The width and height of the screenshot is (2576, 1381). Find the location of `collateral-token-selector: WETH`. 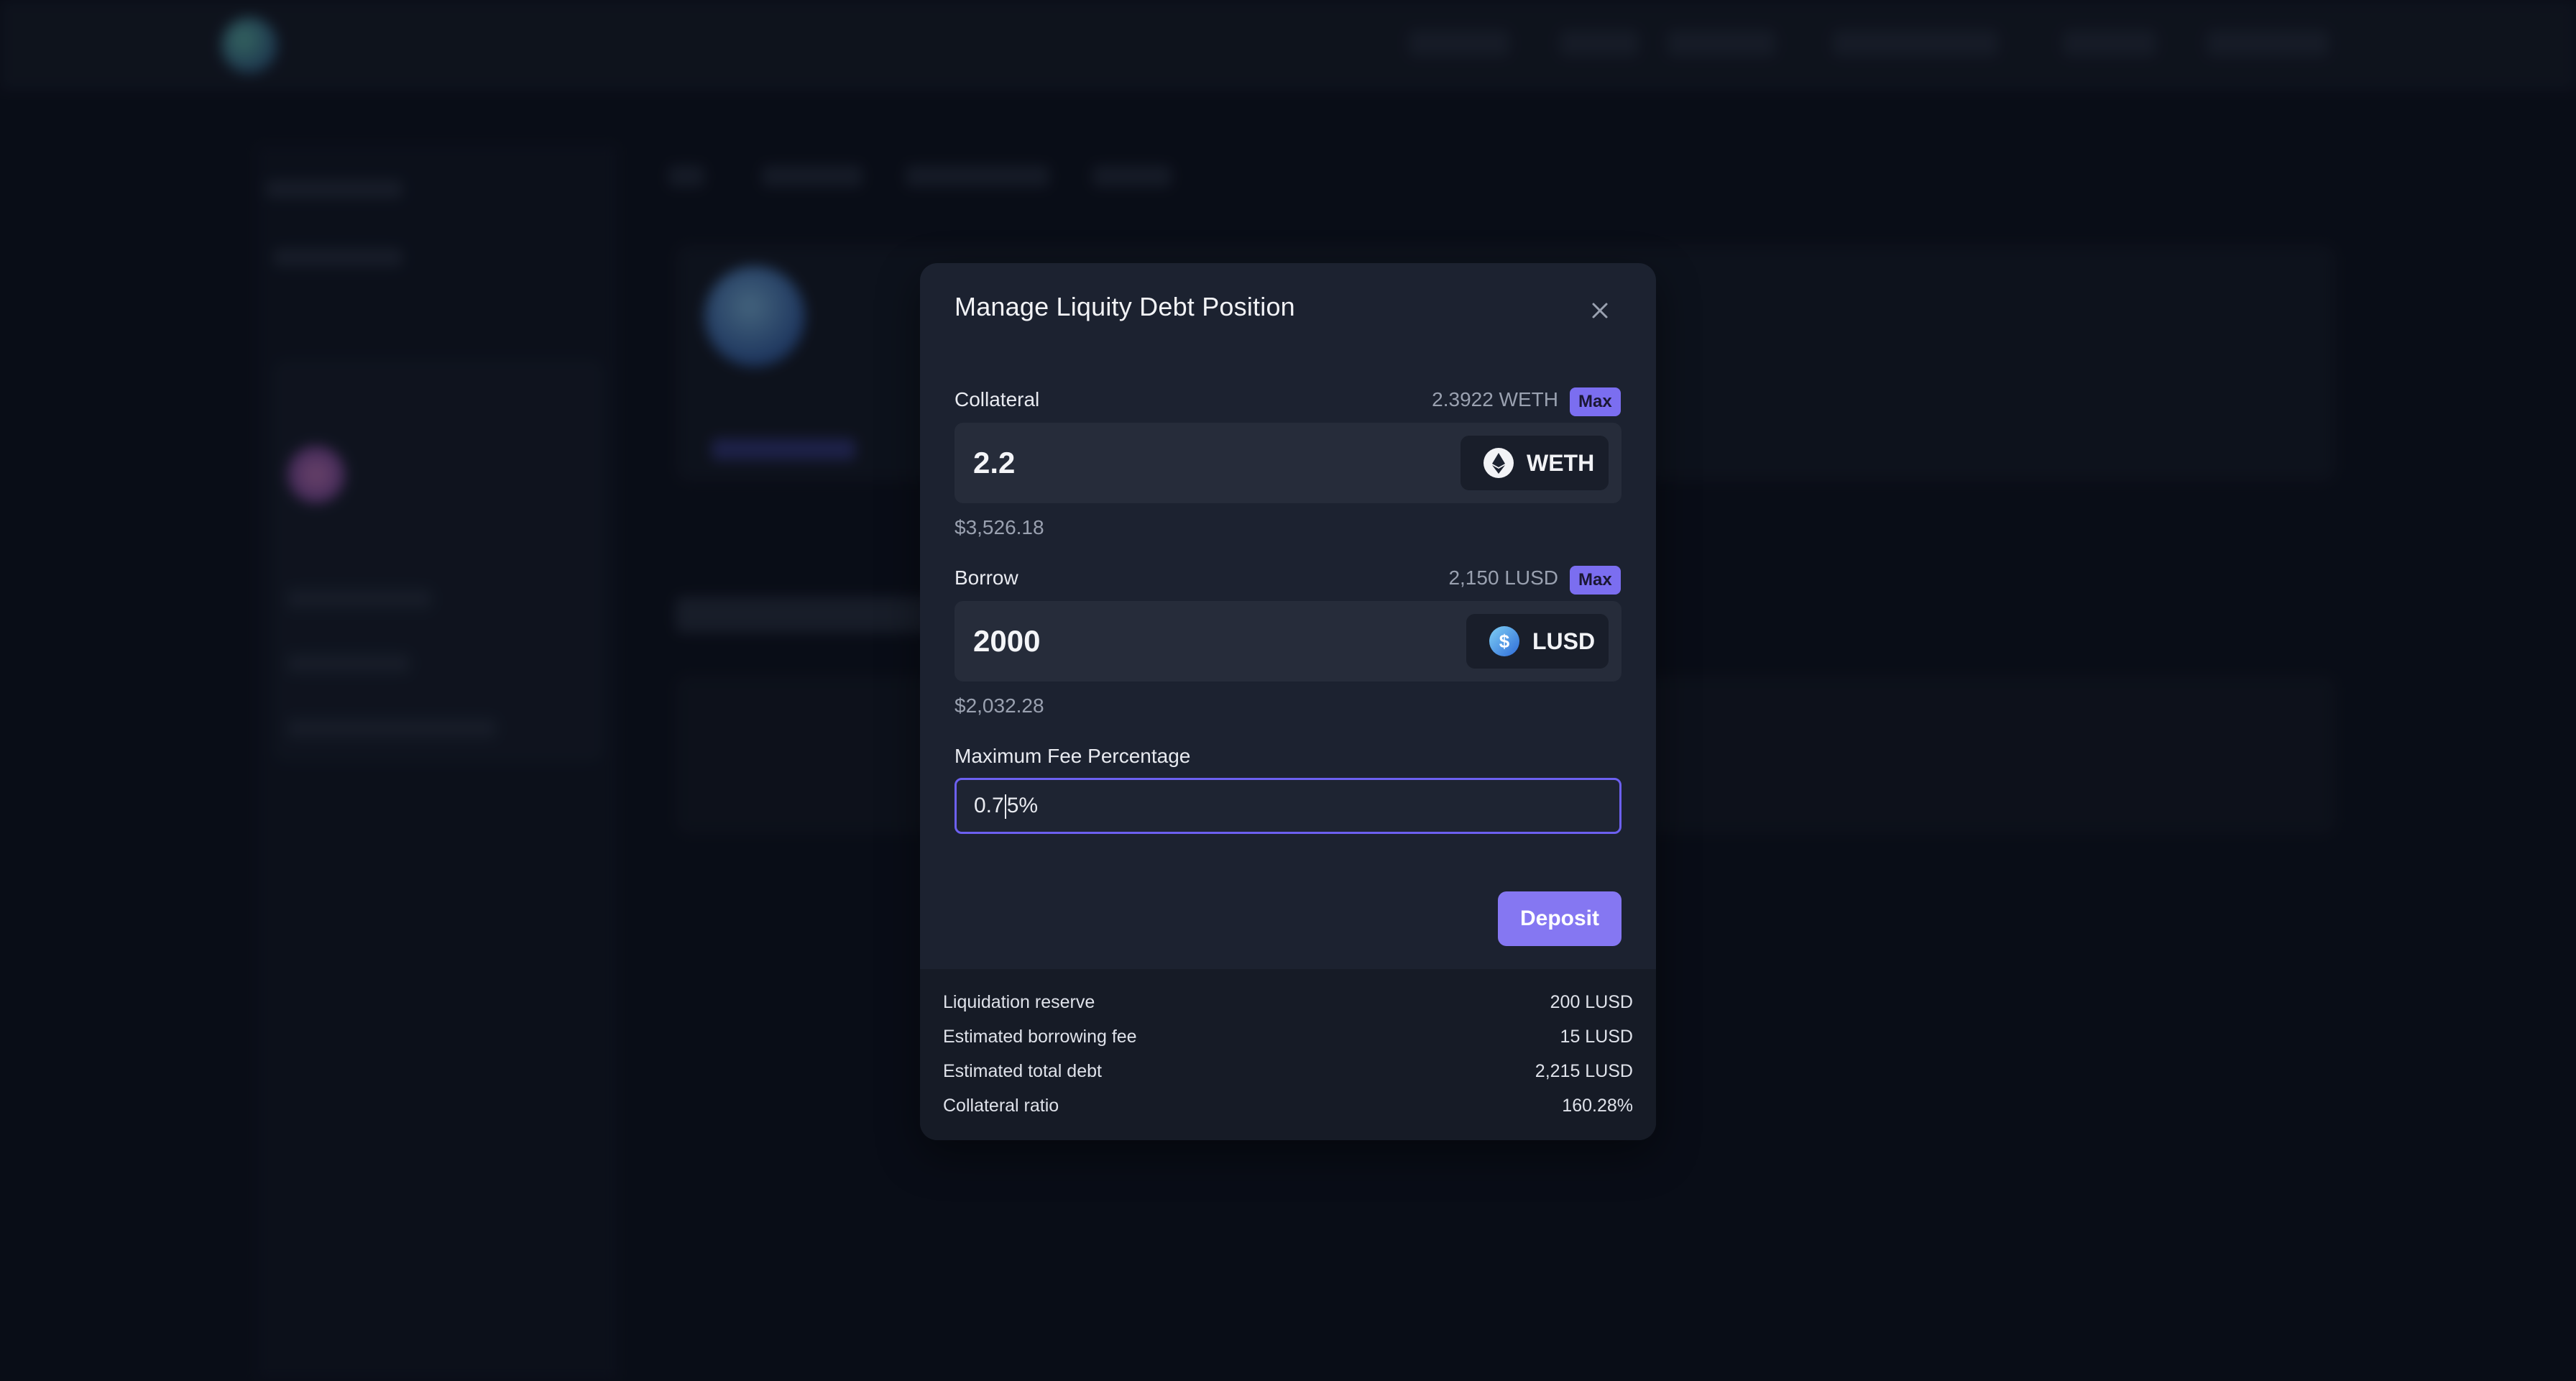

collateral-token-selector: WETH is located at coordinates (1534, 463).